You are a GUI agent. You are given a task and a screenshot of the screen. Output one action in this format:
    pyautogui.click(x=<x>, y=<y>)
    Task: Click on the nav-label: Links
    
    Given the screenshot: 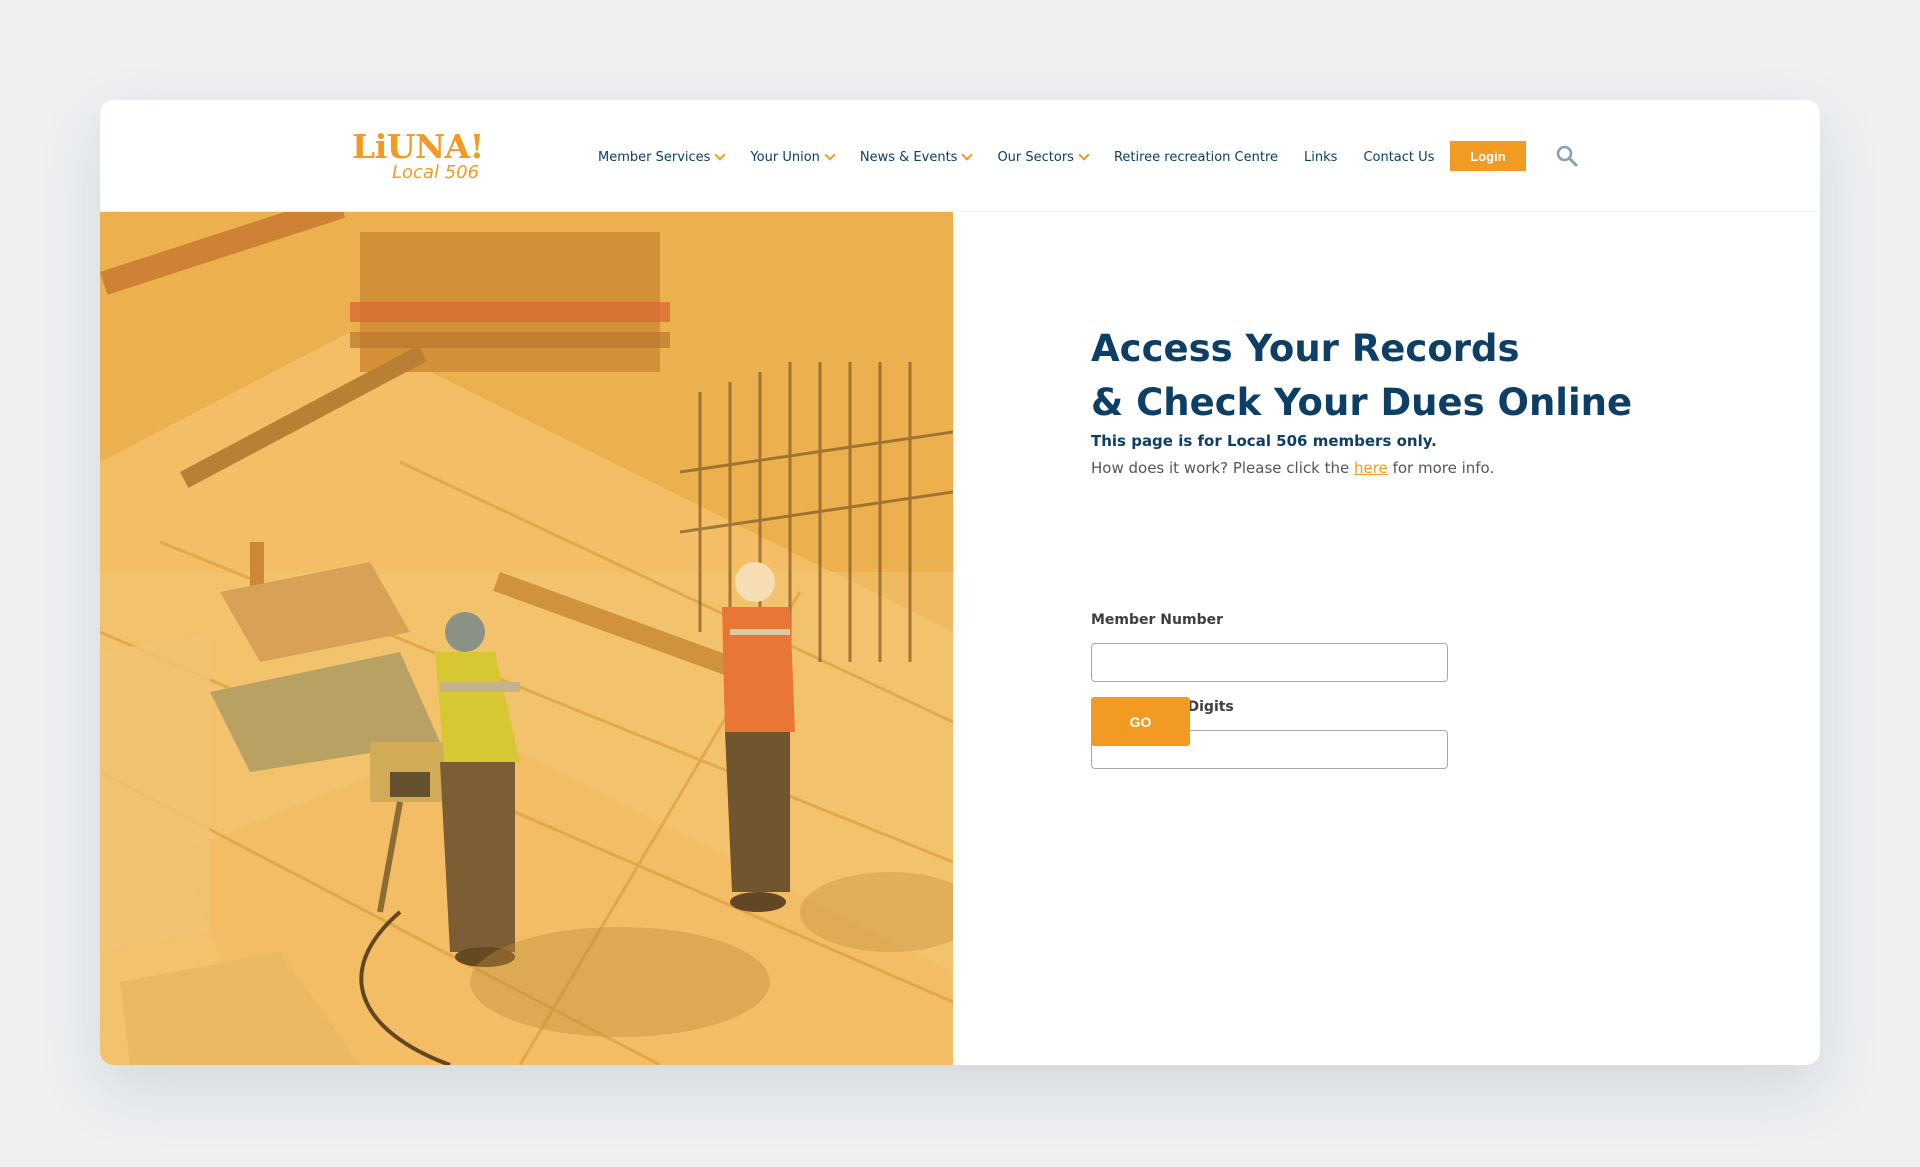 What is the action you would take?
    pyautogui.click(x=1321, y=157)
    